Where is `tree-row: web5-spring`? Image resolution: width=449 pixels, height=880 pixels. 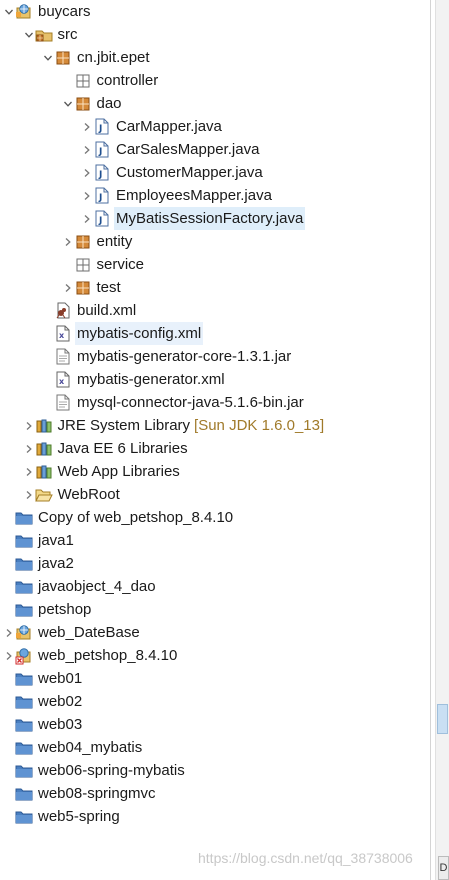 tree-row: web5-spring is located at coordinates (62, 816).